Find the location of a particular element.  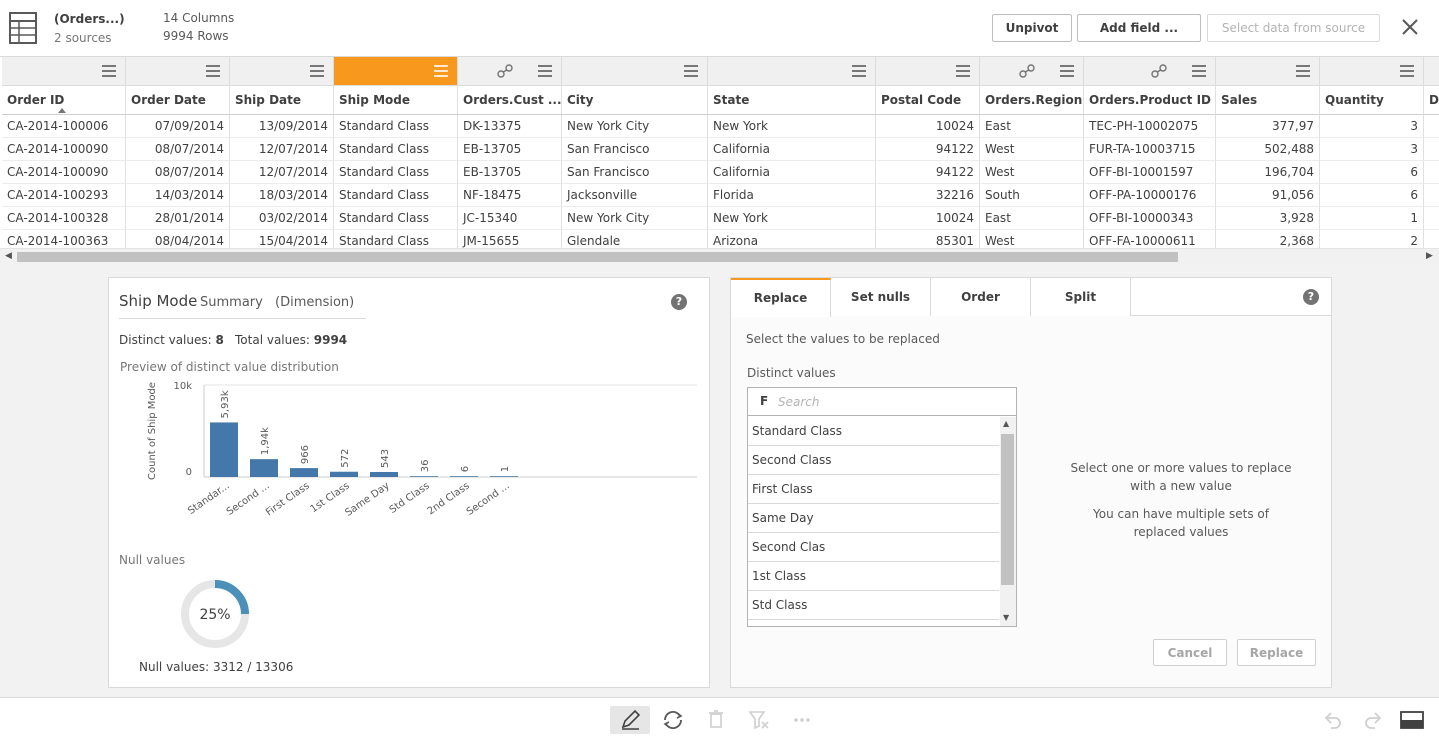

table-cell: 6 is located at coordinates (1372, 172).